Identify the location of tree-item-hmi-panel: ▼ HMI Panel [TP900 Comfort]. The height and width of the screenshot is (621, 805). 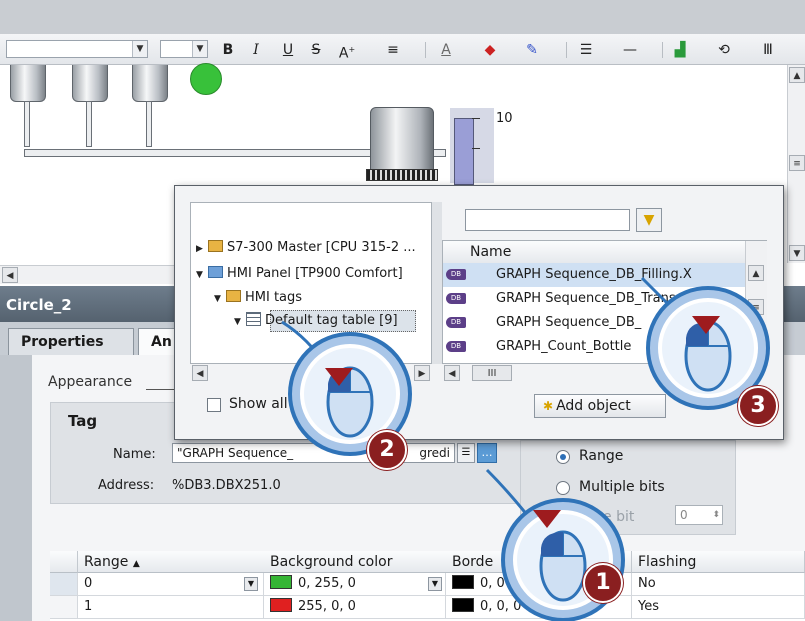
(299, 274).